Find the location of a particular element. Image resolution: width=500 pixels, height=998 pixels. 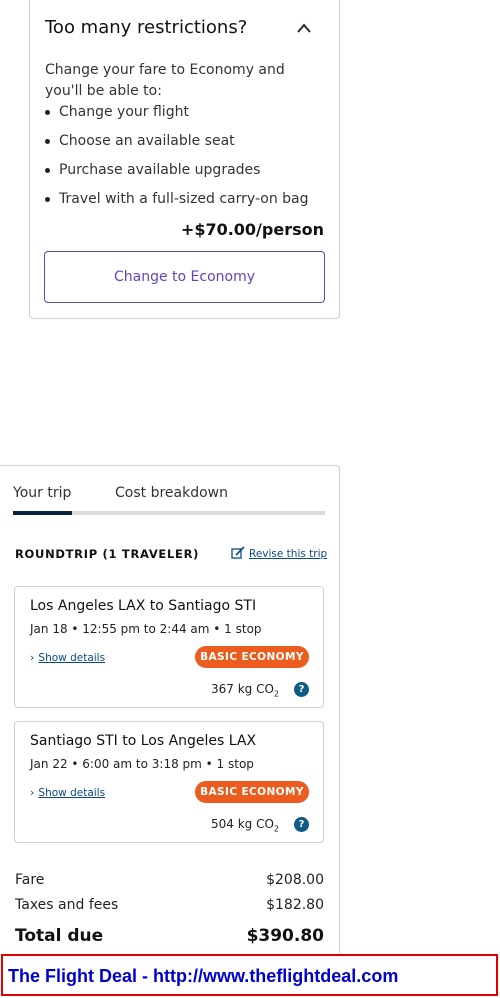

taxes-amount: $182.80 is located at coordinates (295, 905).